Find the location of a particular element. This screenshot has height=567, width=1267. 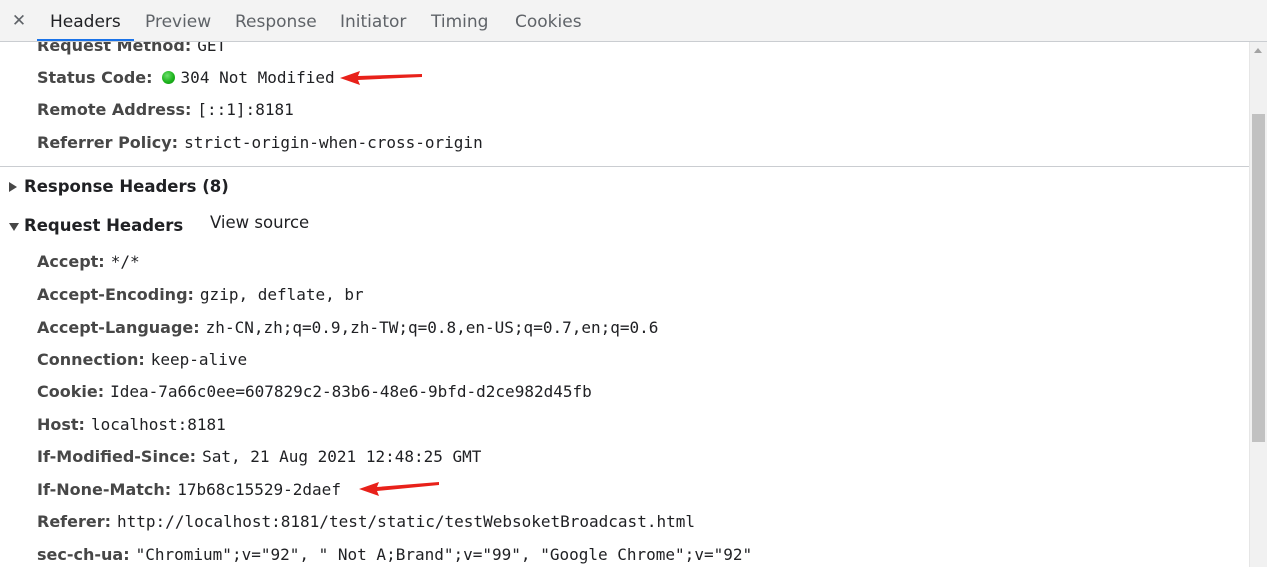

tab-preview: Preview is located at coordinates (178, 20).